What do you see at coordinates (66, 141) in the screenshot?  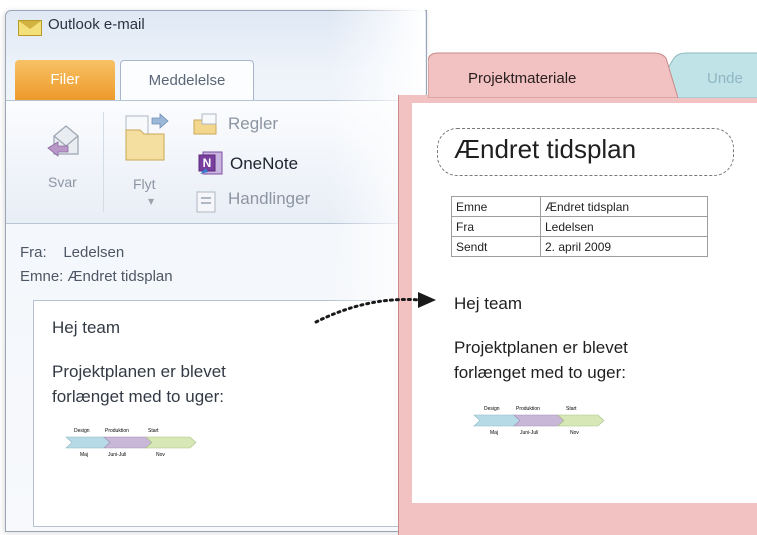 I see `reply-icon` at bounding box center [66, 141].